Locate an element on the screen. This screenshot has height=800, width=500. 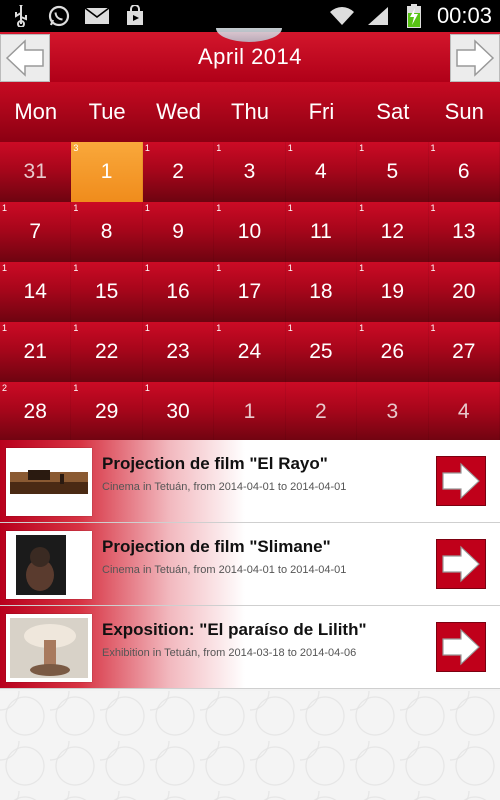
battery-charging-icon is located at coordinates (414, 16).